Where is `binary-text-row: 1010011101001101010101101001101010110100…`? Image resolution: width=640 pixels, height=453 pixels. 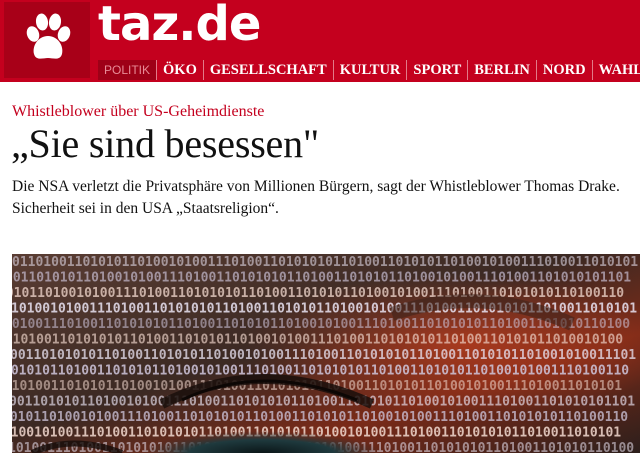
binary-text-row: 1010011101001101010101101001101010110100… is located at coordinates (321, 324).